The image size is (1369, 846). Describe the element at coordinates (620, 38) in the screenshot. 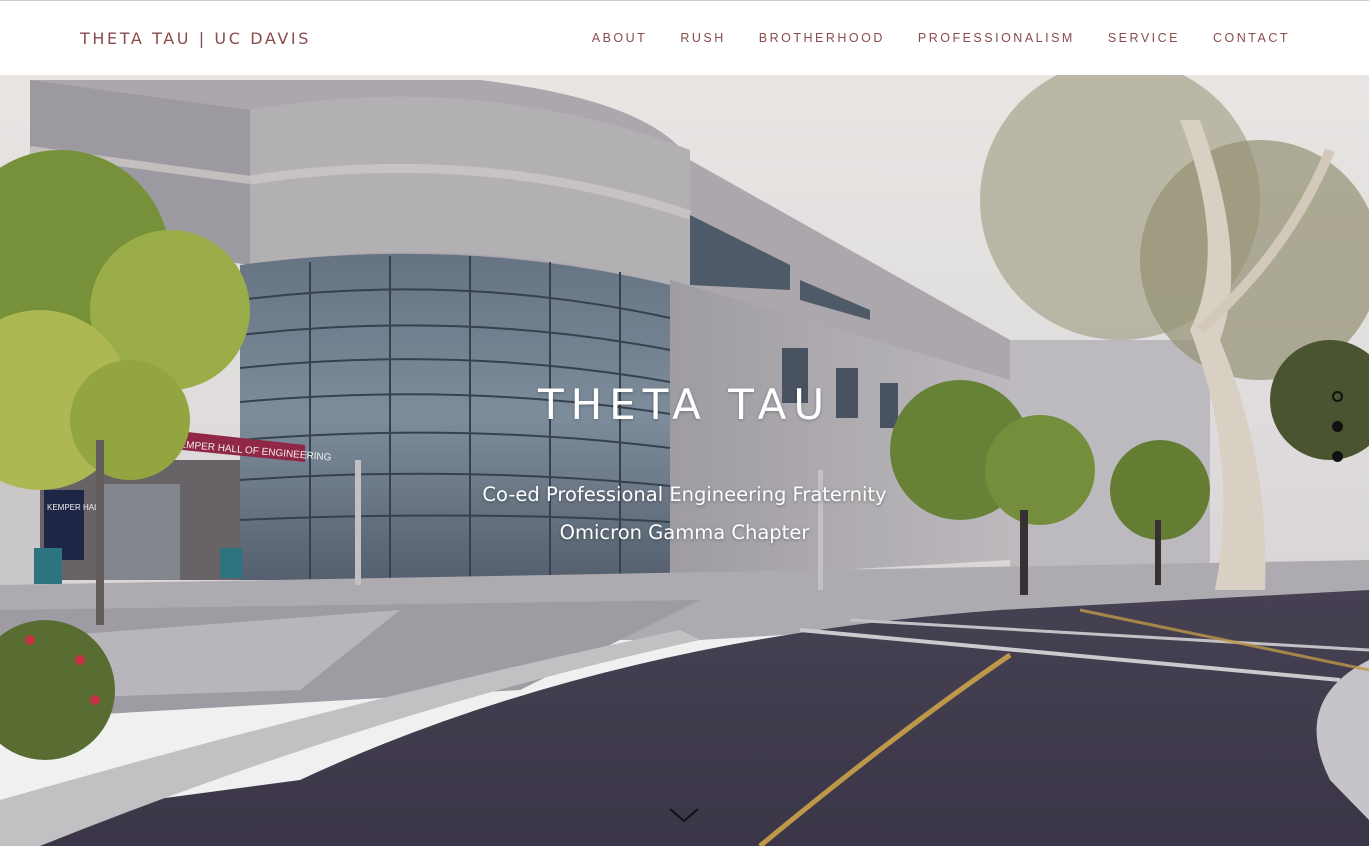

I see `nav-about: ABOUT` at that location.